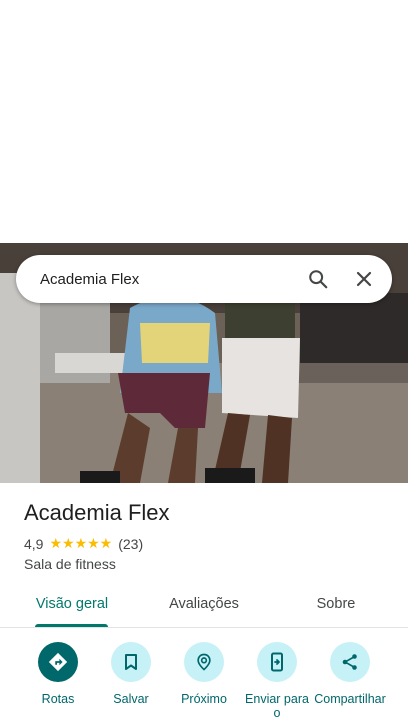 Image resolution: width=408 pixels, height=726 pixels. I want to click on search-icon, so click(318, 279).